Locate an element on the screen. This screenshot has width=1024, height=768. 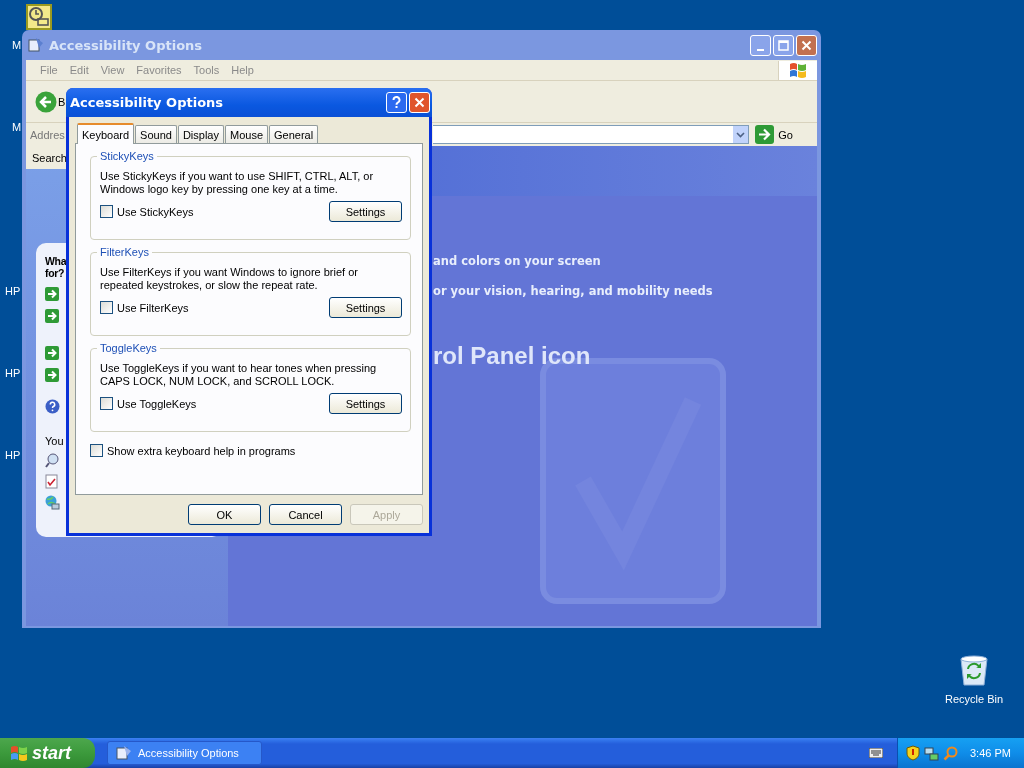
address-label: Addres is located at coordinates (47, 134).